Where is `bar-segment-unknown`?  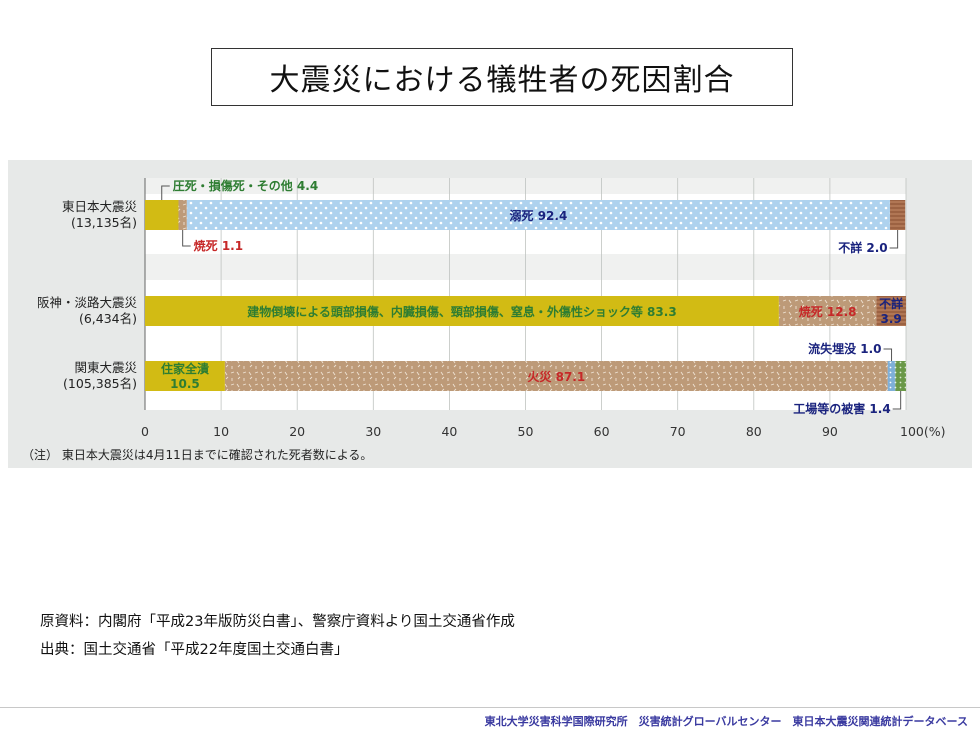
bar-segment-unknown is located at coordinates (898, 215).